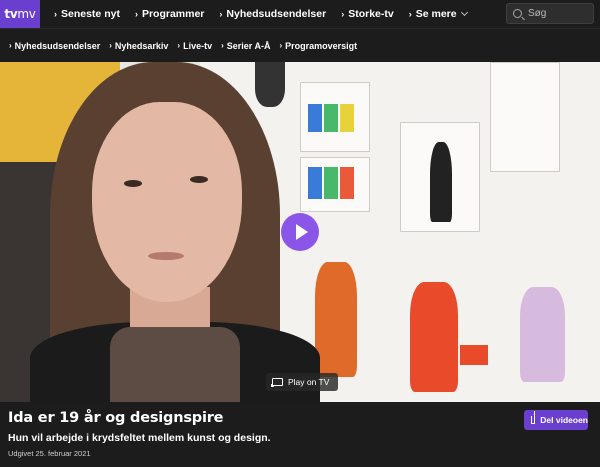 Image resolution: width=600 pixels, height=467 pixels. I want to click on topnav-label: Seneste nyt, so click(90, 14).